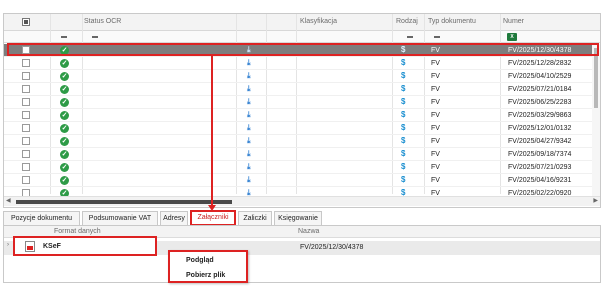 The height and width of the screenshot is (286, 604). What do you see at coordinates (512, 37) in the screenshot?
I see `excel-icon: X` at bounding box center [512, 37].